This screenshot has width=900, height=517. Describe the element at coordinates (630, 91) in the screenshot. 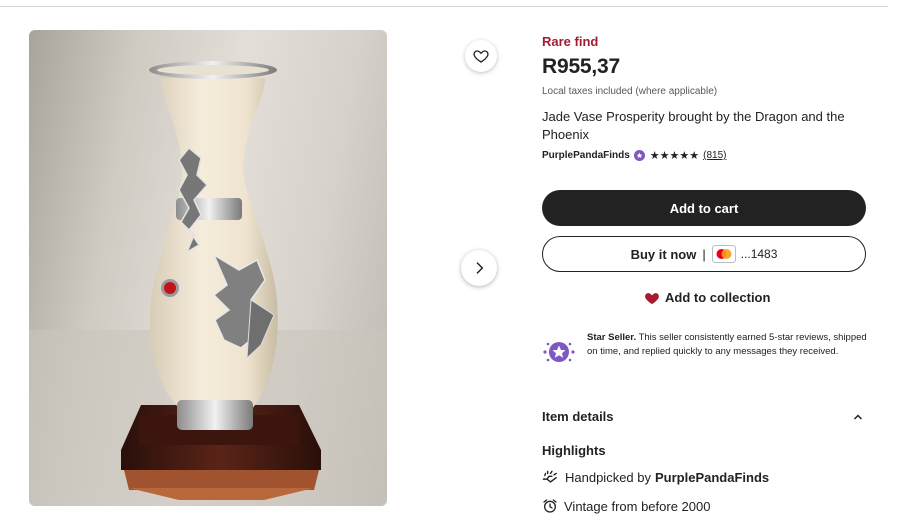

I see `tax-note: Local taxes included (where applicable)` at that location.